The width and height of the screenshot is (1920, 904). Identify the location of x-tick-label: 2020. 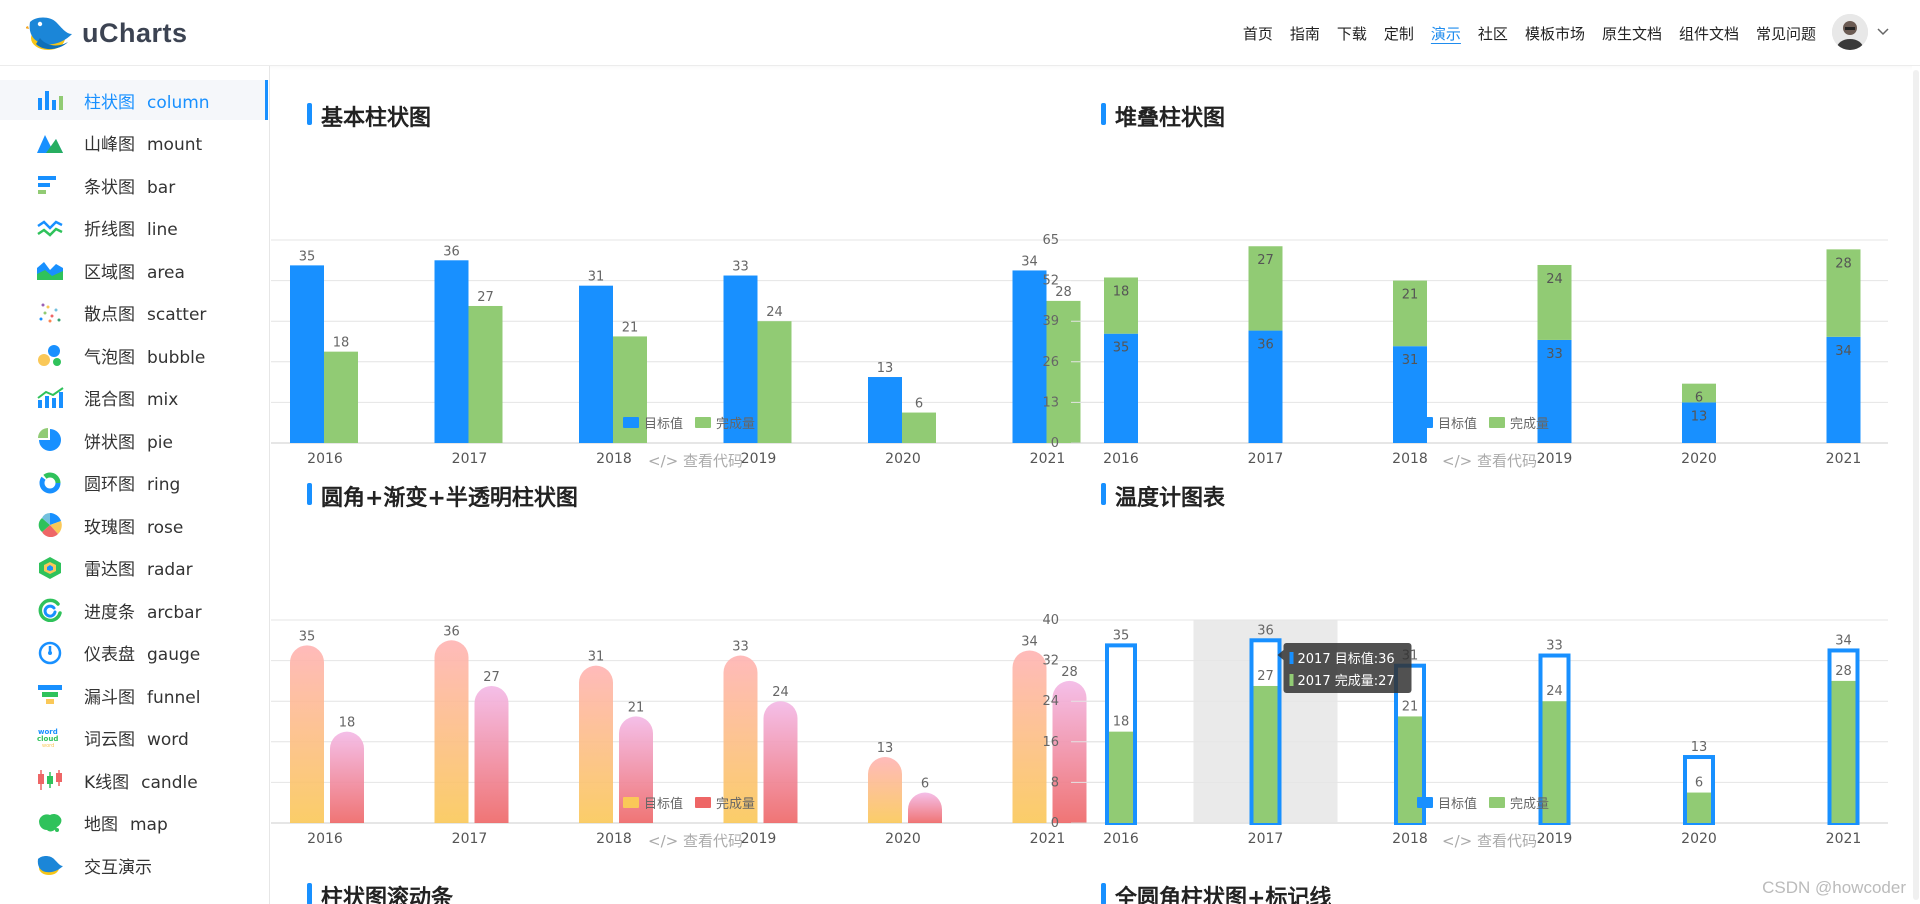
(1699, 839).